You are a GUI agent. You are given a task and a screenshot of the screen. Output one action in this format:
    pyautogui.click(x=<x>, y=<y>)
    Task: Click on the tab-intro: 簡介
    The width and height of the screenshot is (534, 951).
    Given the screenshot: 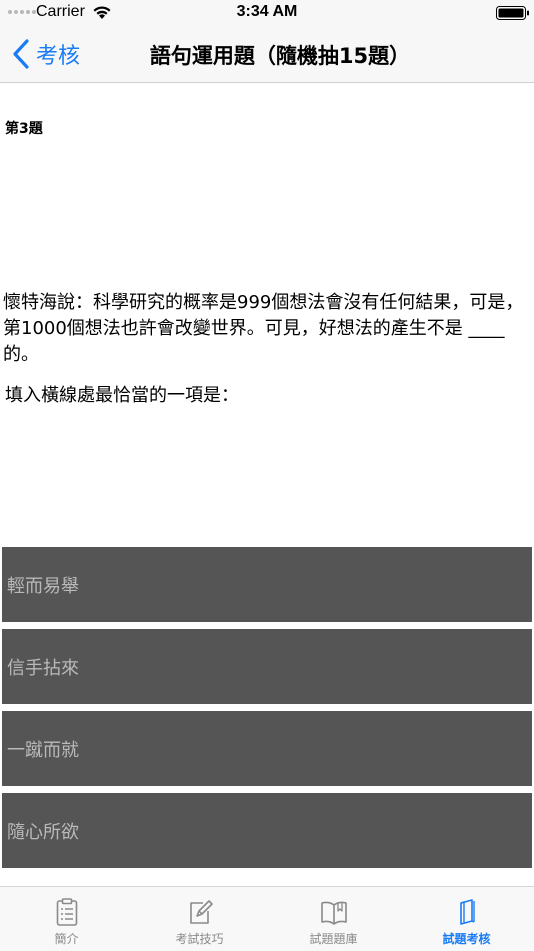 What is the action you would take?
    pyautogui.click(x=66, y=919)
    